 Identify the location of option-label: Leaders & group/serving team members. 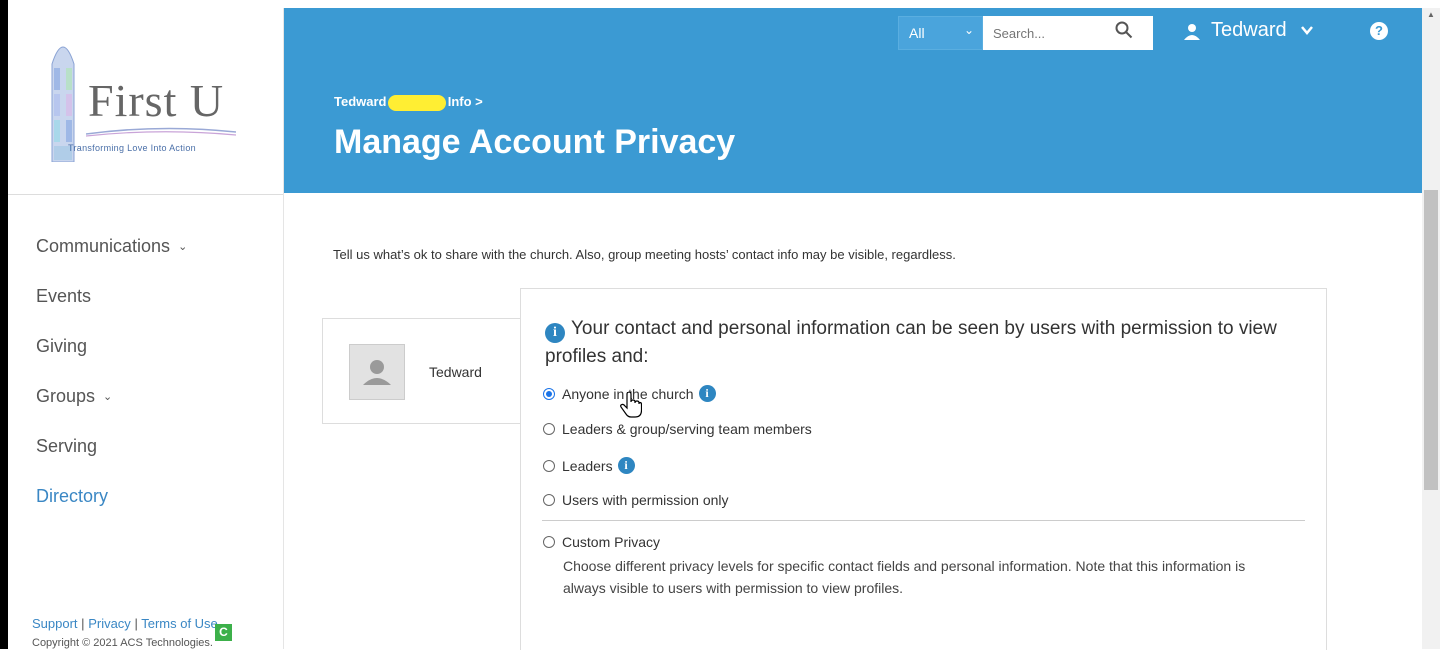
(687, 429).